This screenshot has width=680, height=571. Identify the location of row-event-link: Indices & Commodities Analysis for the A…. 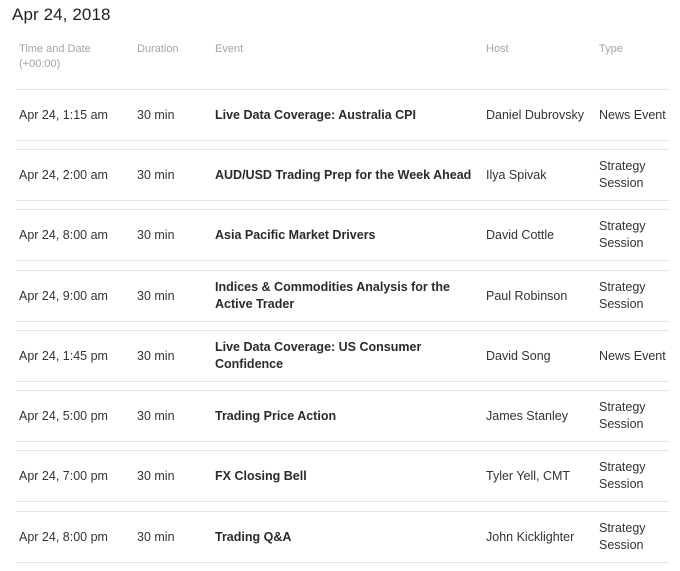
(344, 296).